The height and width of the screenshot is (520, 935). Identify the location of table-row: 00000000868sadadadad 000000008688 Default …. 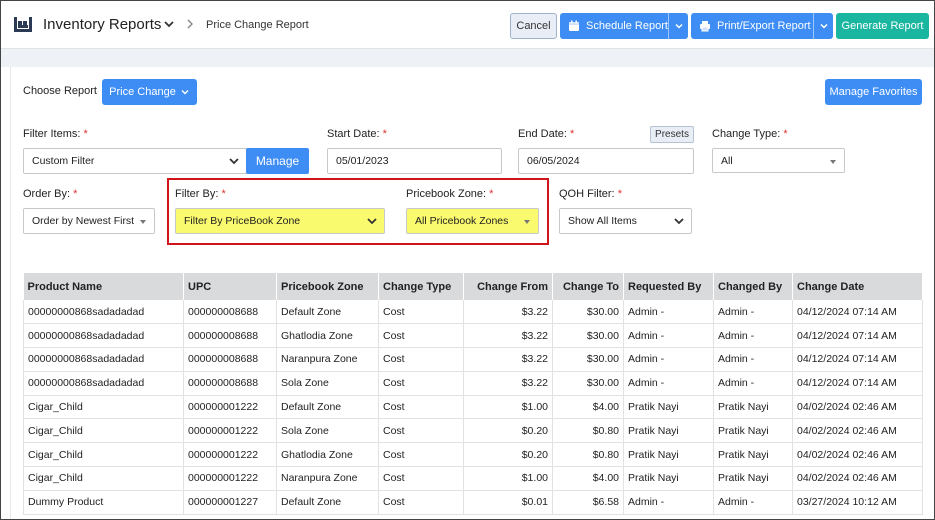
(473, 312).